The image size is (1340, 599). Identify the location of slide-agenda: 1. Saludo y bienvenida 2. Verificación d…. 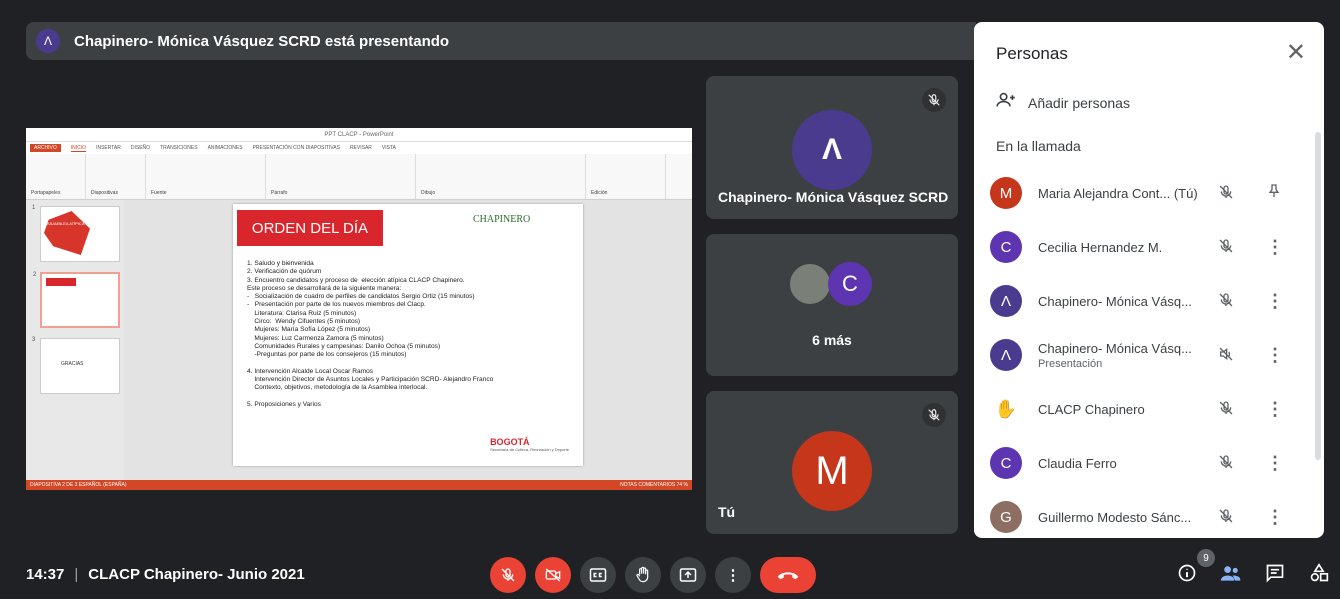
(370, 334).